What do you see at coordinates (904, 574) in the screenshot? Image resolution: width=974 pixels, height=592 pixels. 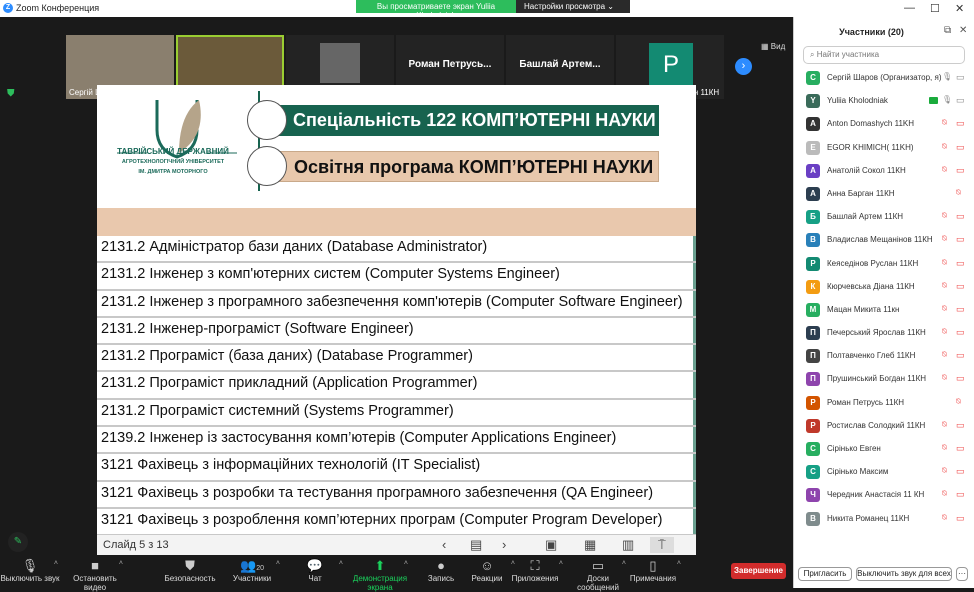 I see `mute-all-button: Выключить звук для всех` at bounding box center [904, 574].